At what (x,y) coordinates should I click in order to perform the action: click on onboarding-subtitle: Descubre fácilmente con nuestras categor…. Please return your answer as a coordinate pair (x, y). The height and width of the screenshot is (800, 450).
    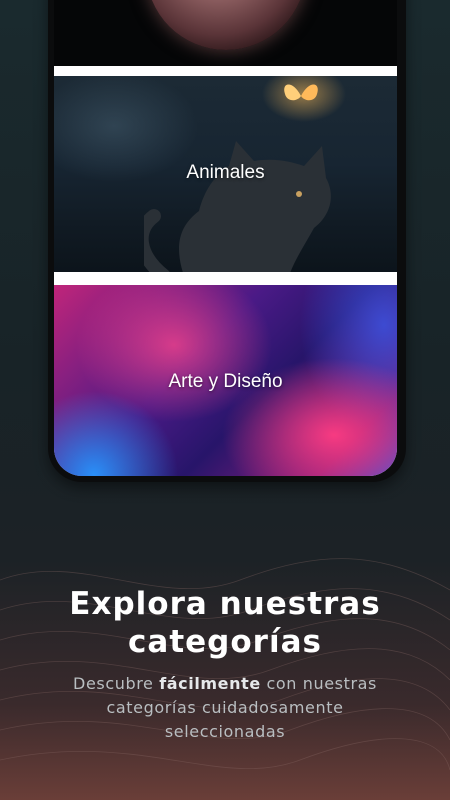
    Looking at the image, I should click on (225, 708).